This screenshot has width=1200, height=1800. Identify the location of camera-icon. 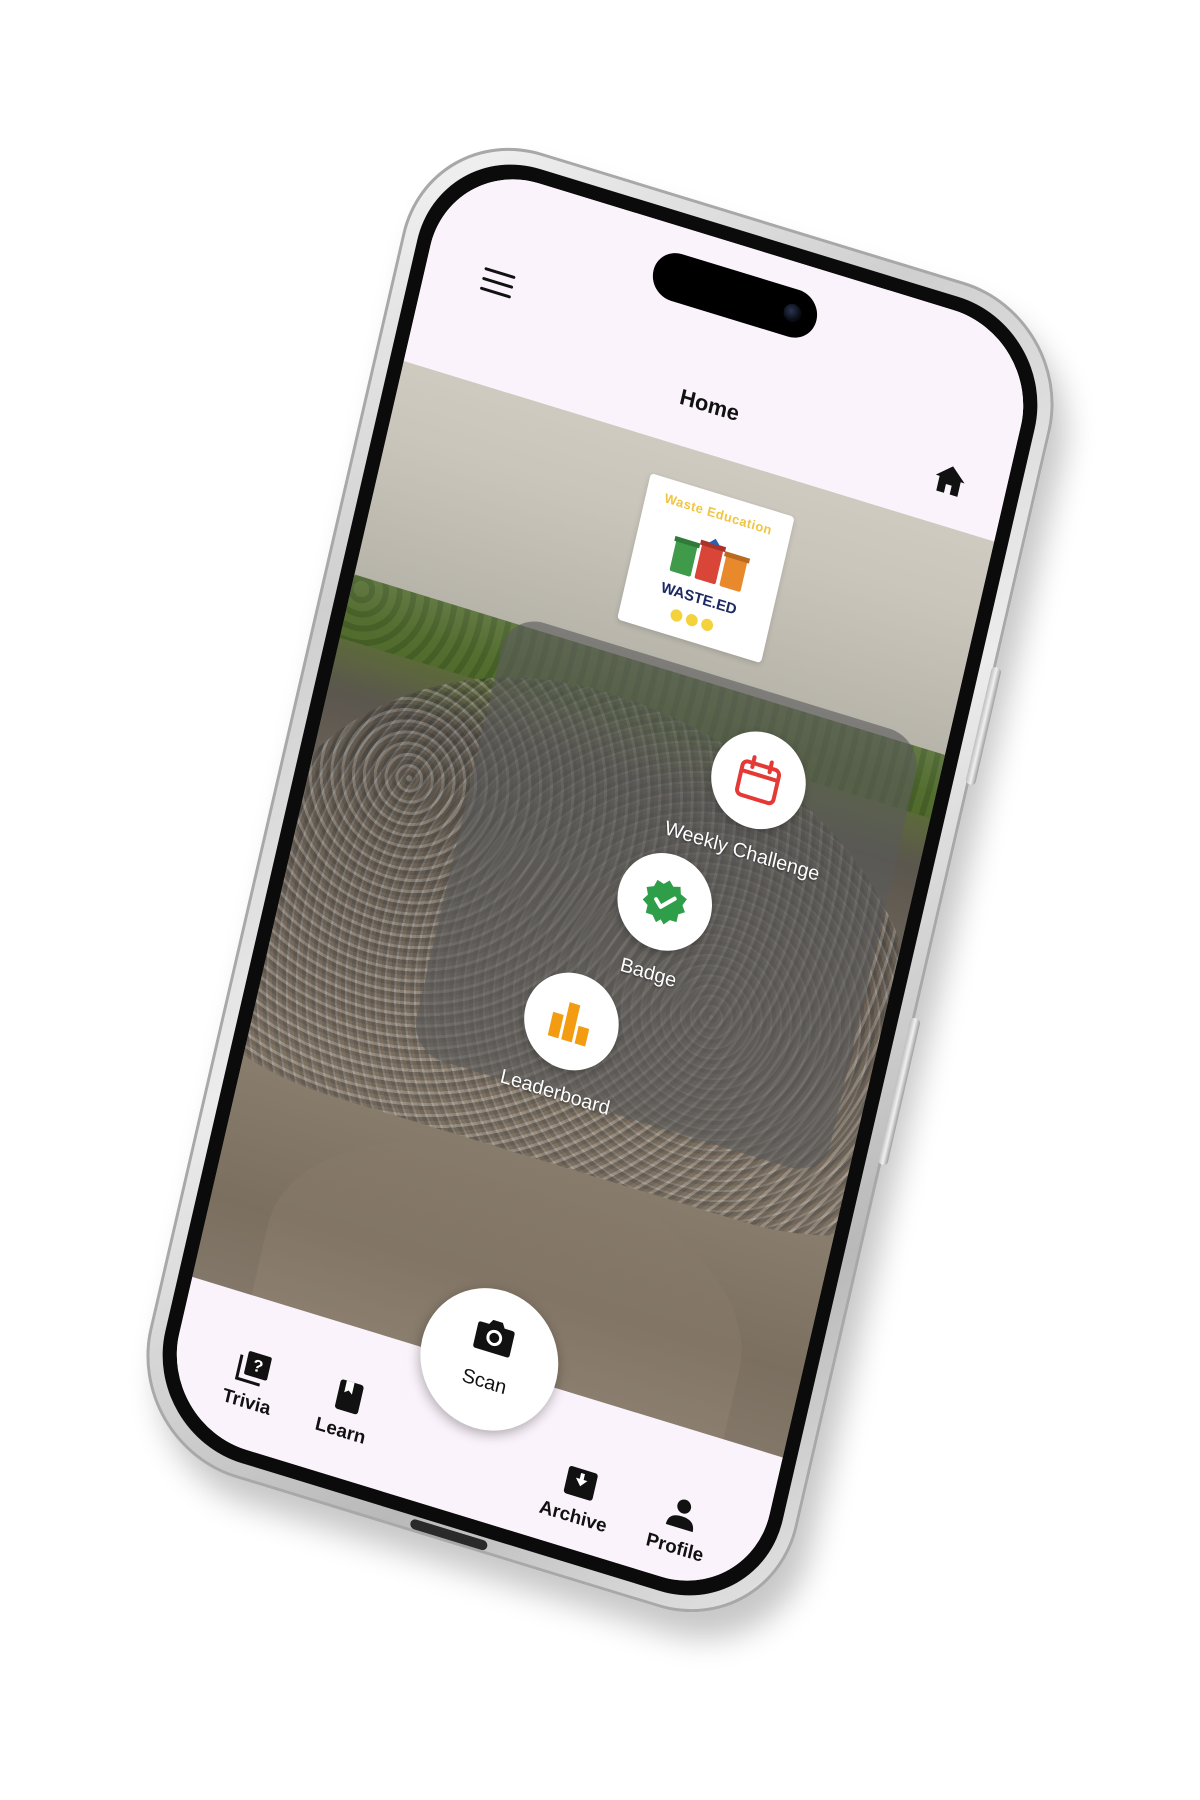
(494, 1338).